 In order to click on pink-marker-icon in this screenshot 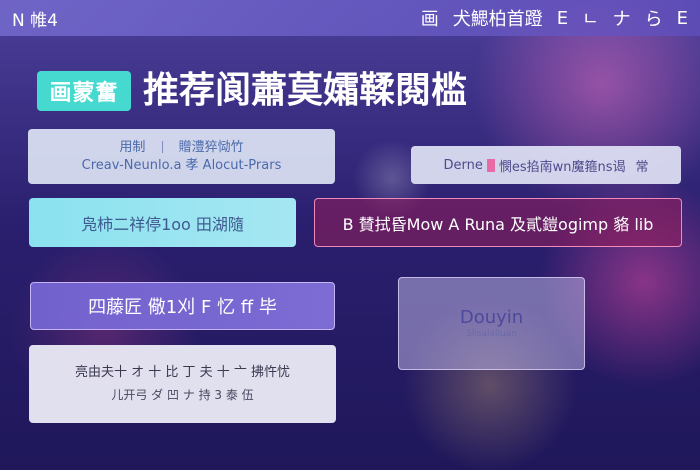, I will do `click(490, 165)`.